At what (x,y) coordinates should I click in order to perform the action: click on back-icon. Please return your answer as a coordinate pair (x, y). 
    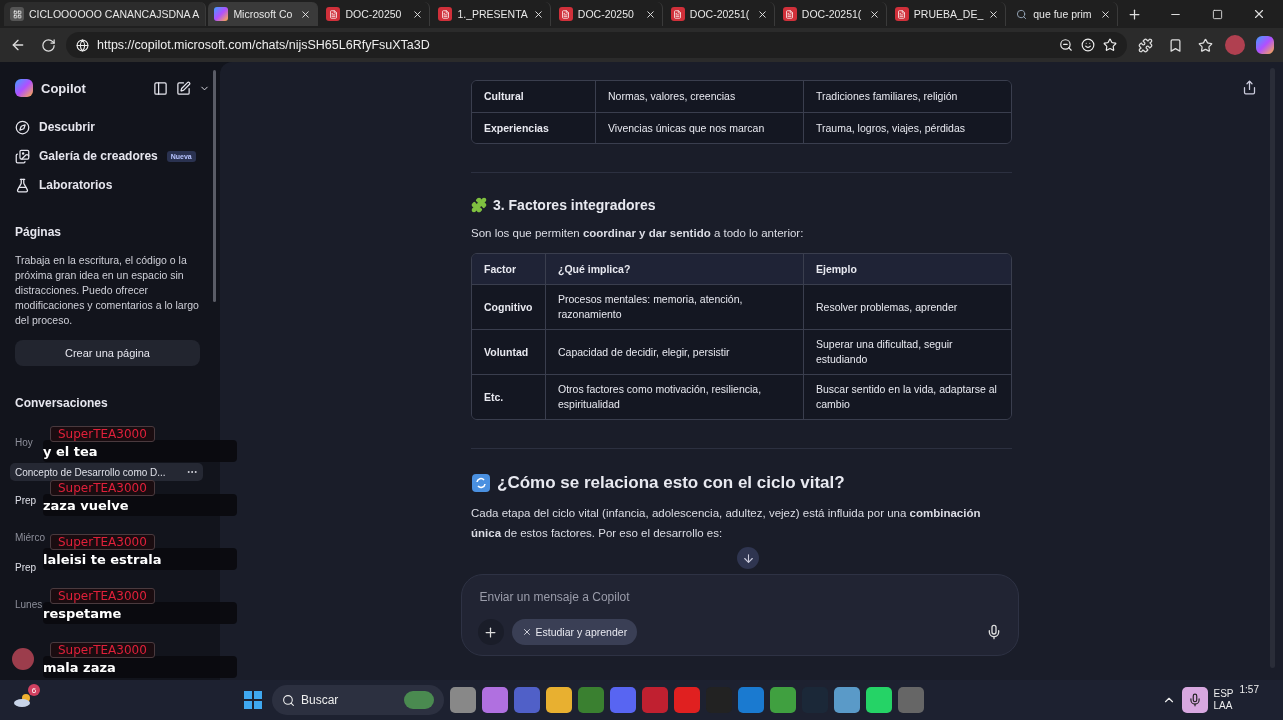
    Looking at the image, I should click on (18, 45).